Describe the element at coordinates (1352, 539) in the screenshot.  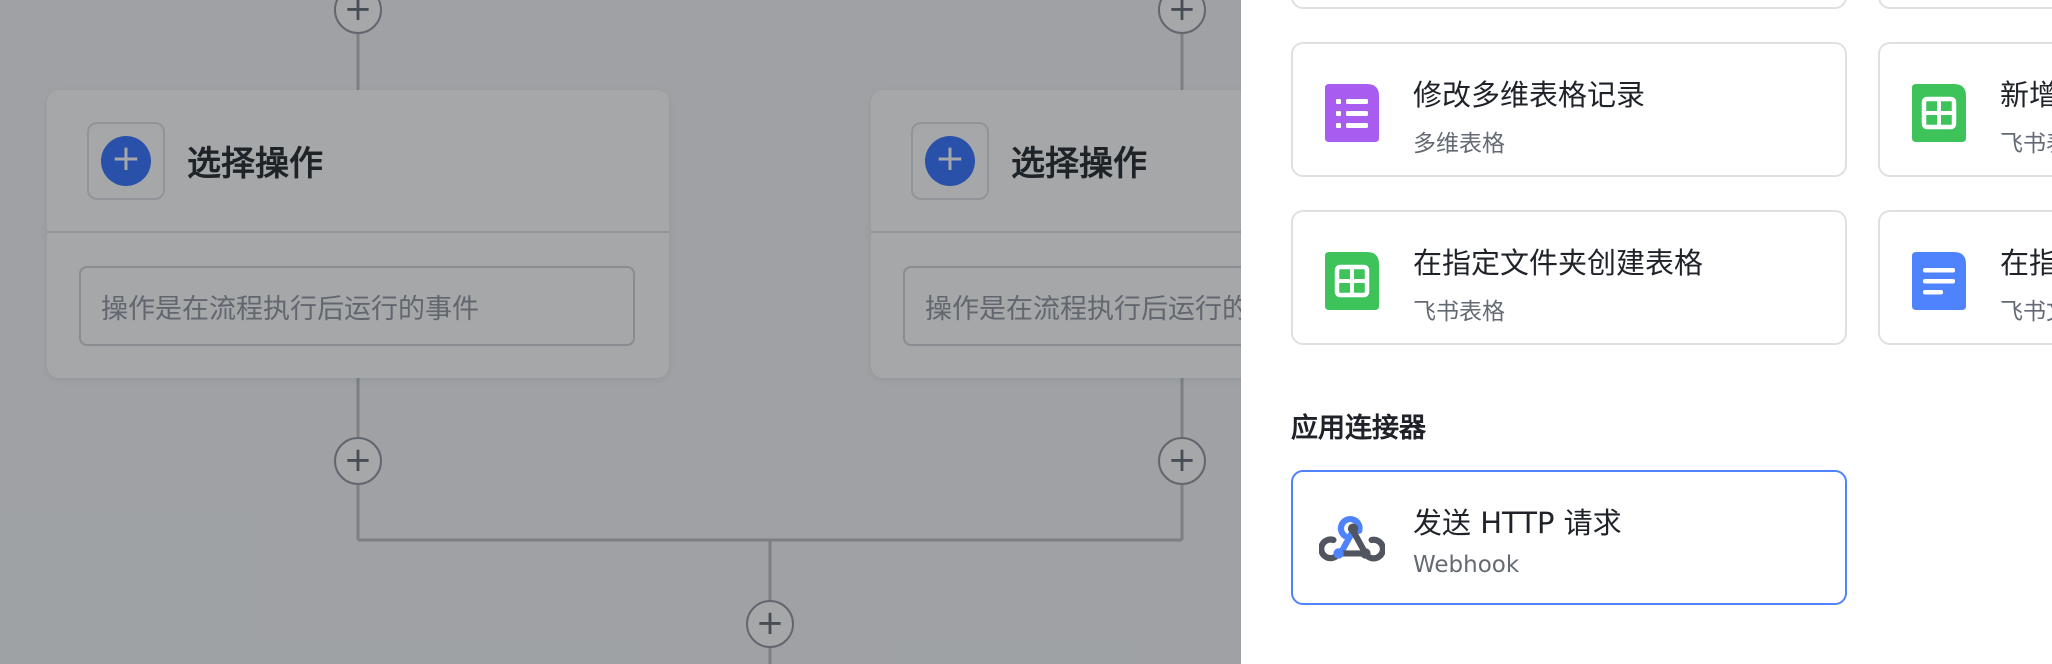
I see `webhook-icon` at that location.